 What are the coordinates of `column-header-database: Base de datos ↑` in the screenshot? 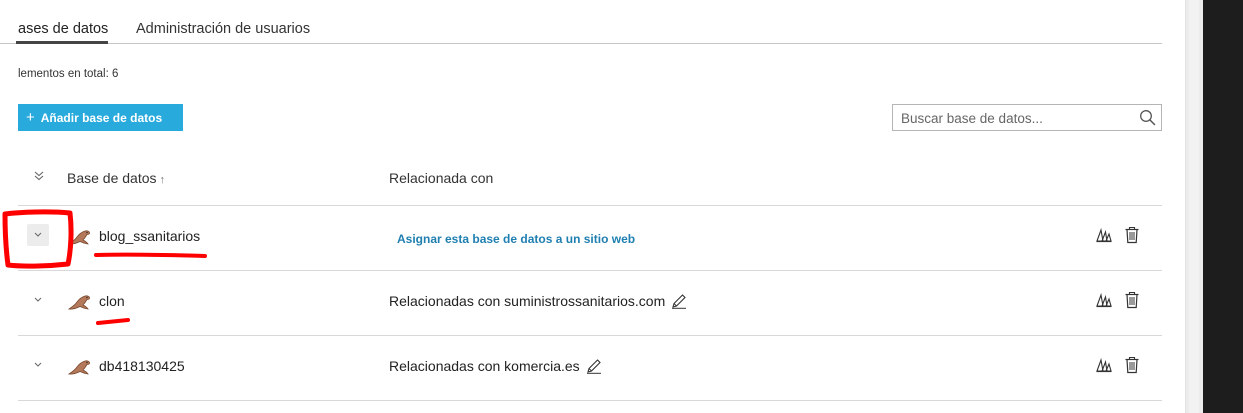 It's located at (116, 178).